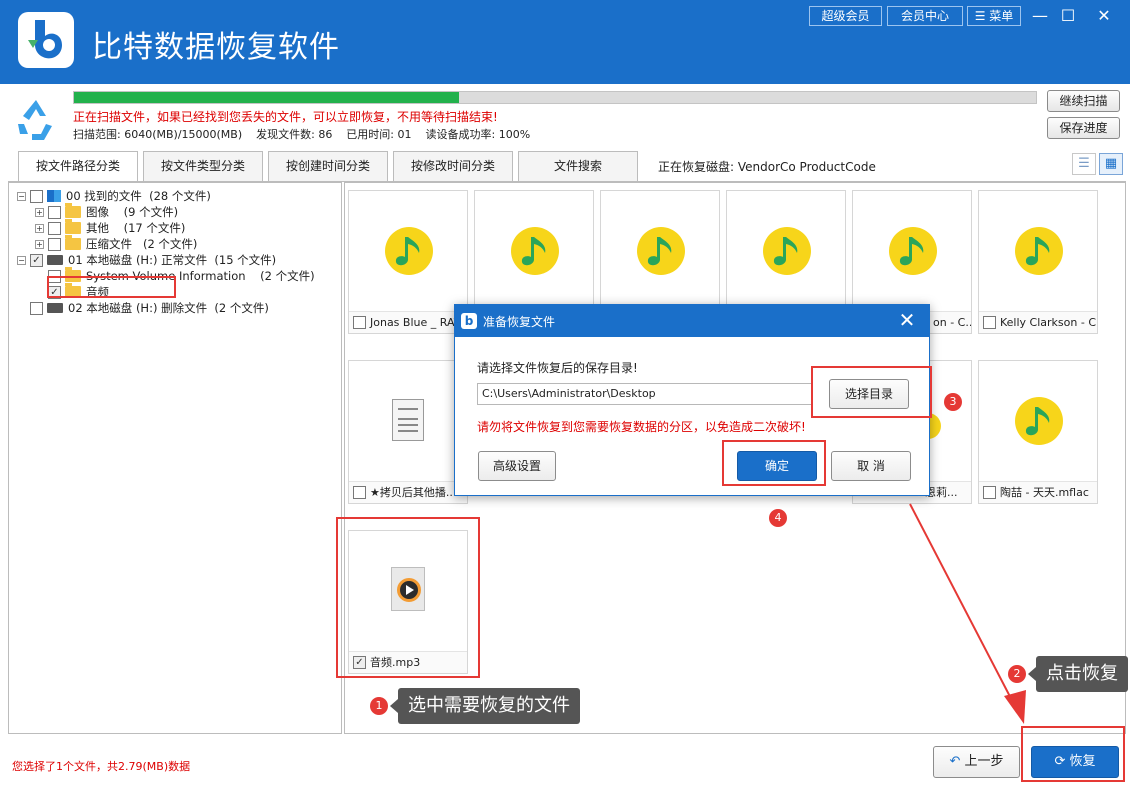  I want to click on back-arrow-icon: ↶, so click(955, 761).